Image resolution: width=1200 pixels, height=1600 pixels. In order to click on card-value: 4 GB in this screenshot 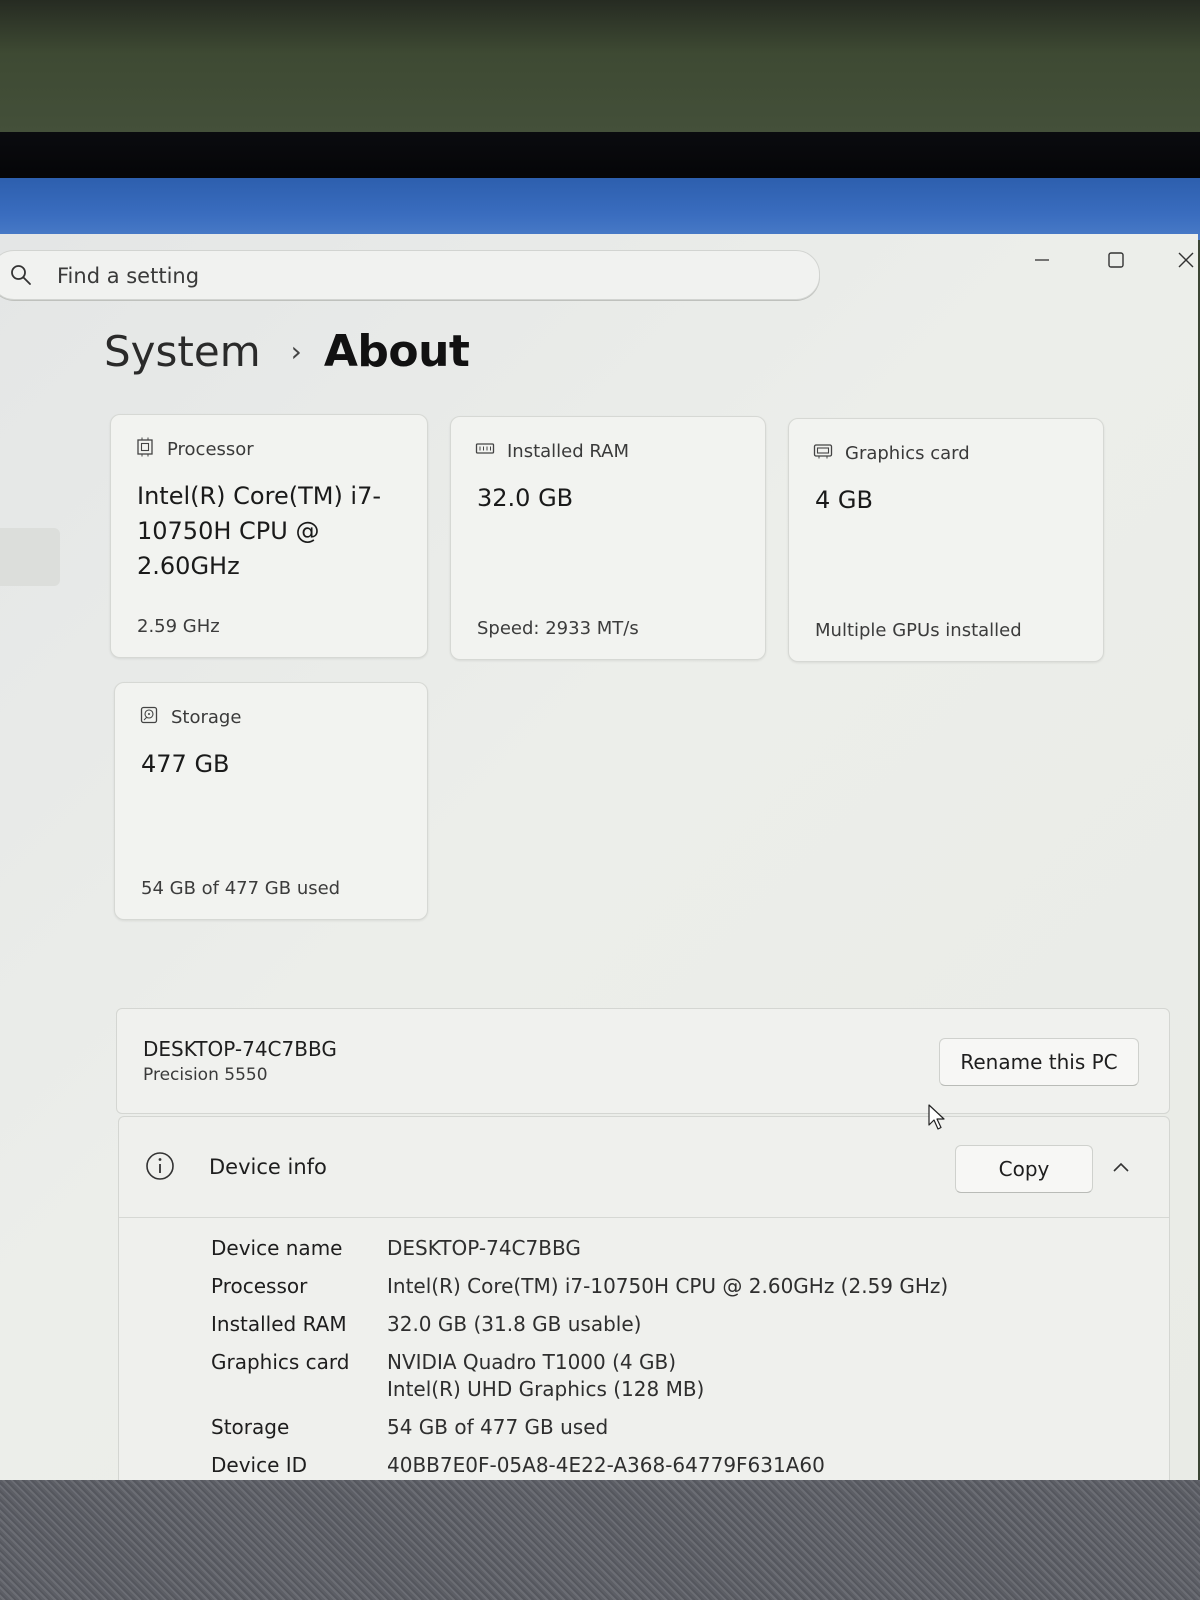, I will do `click(844, 500)`.